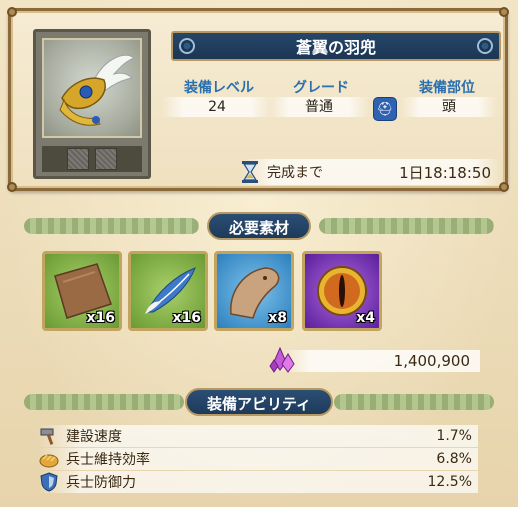 Image resolution: width=518 pixels, height=507 pixels. Describe the element at coordinates (49, 459) in the screenshot. I see `bread-icon` at that location.